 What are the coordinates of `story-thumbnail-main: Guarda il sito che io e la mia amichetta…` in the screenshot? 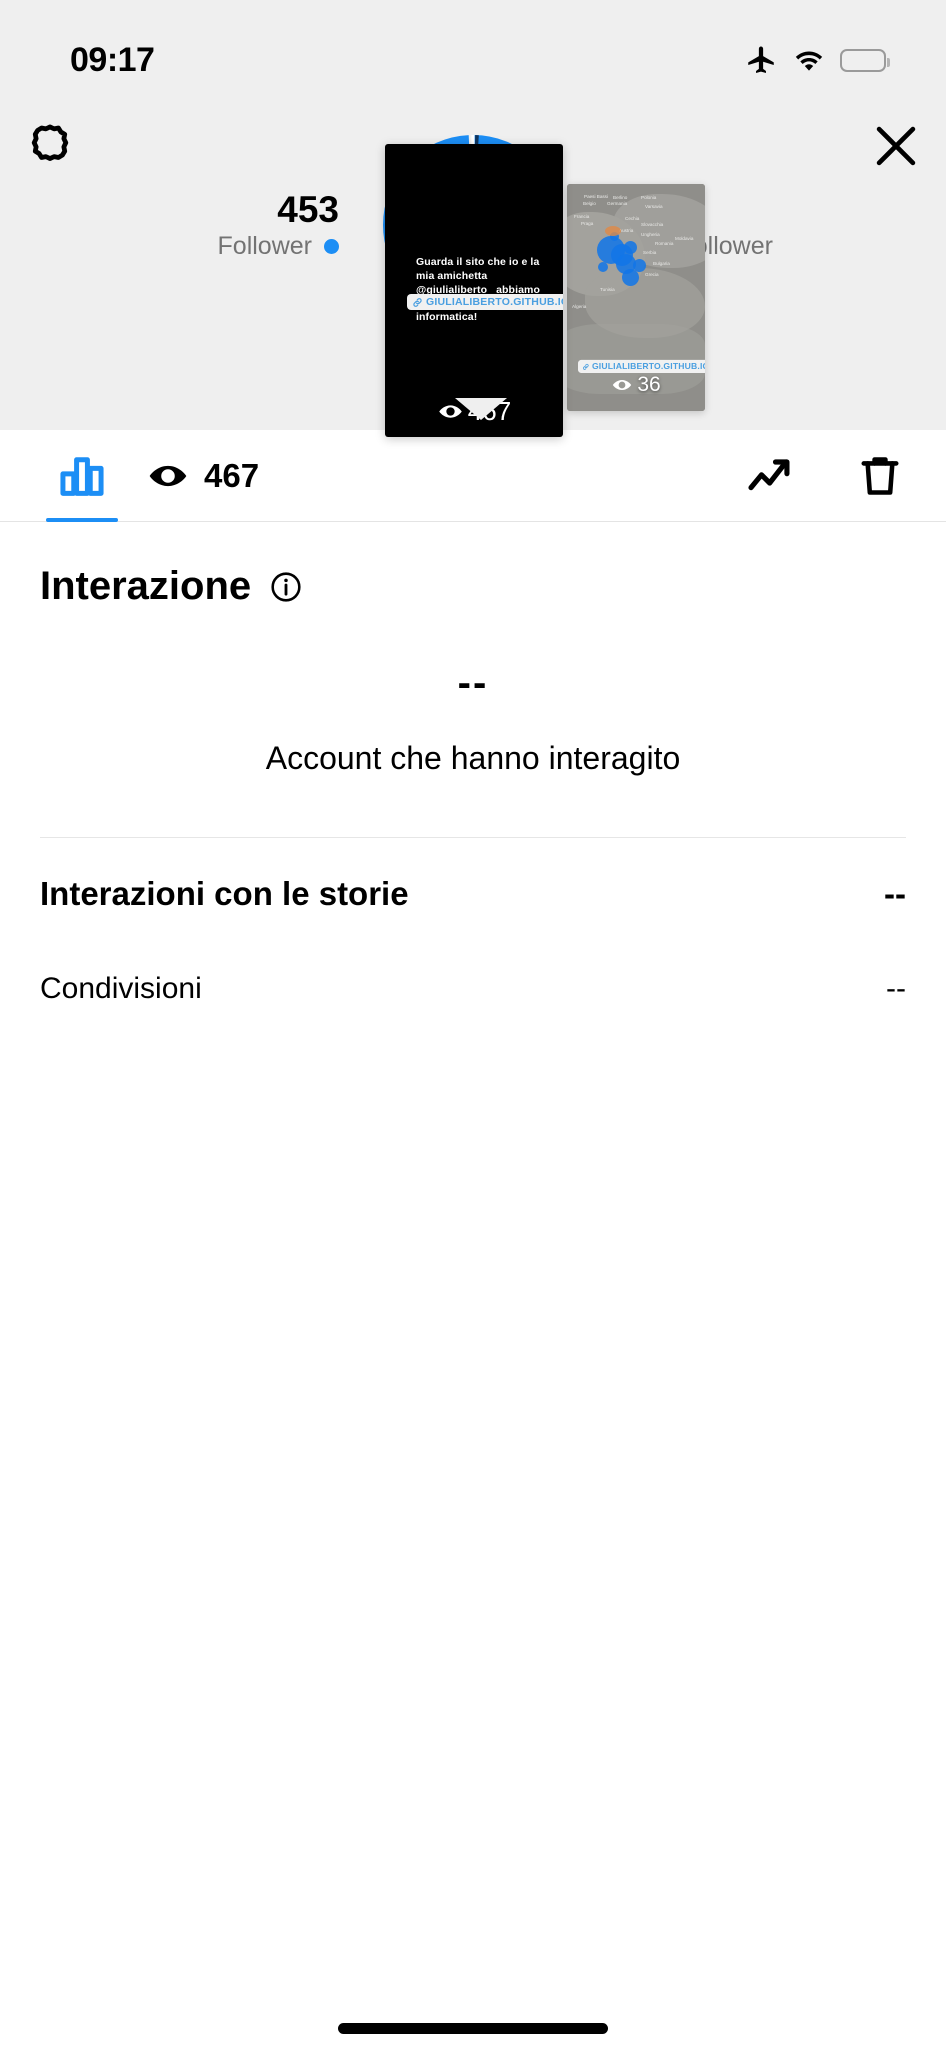 It's located at (474, 290).